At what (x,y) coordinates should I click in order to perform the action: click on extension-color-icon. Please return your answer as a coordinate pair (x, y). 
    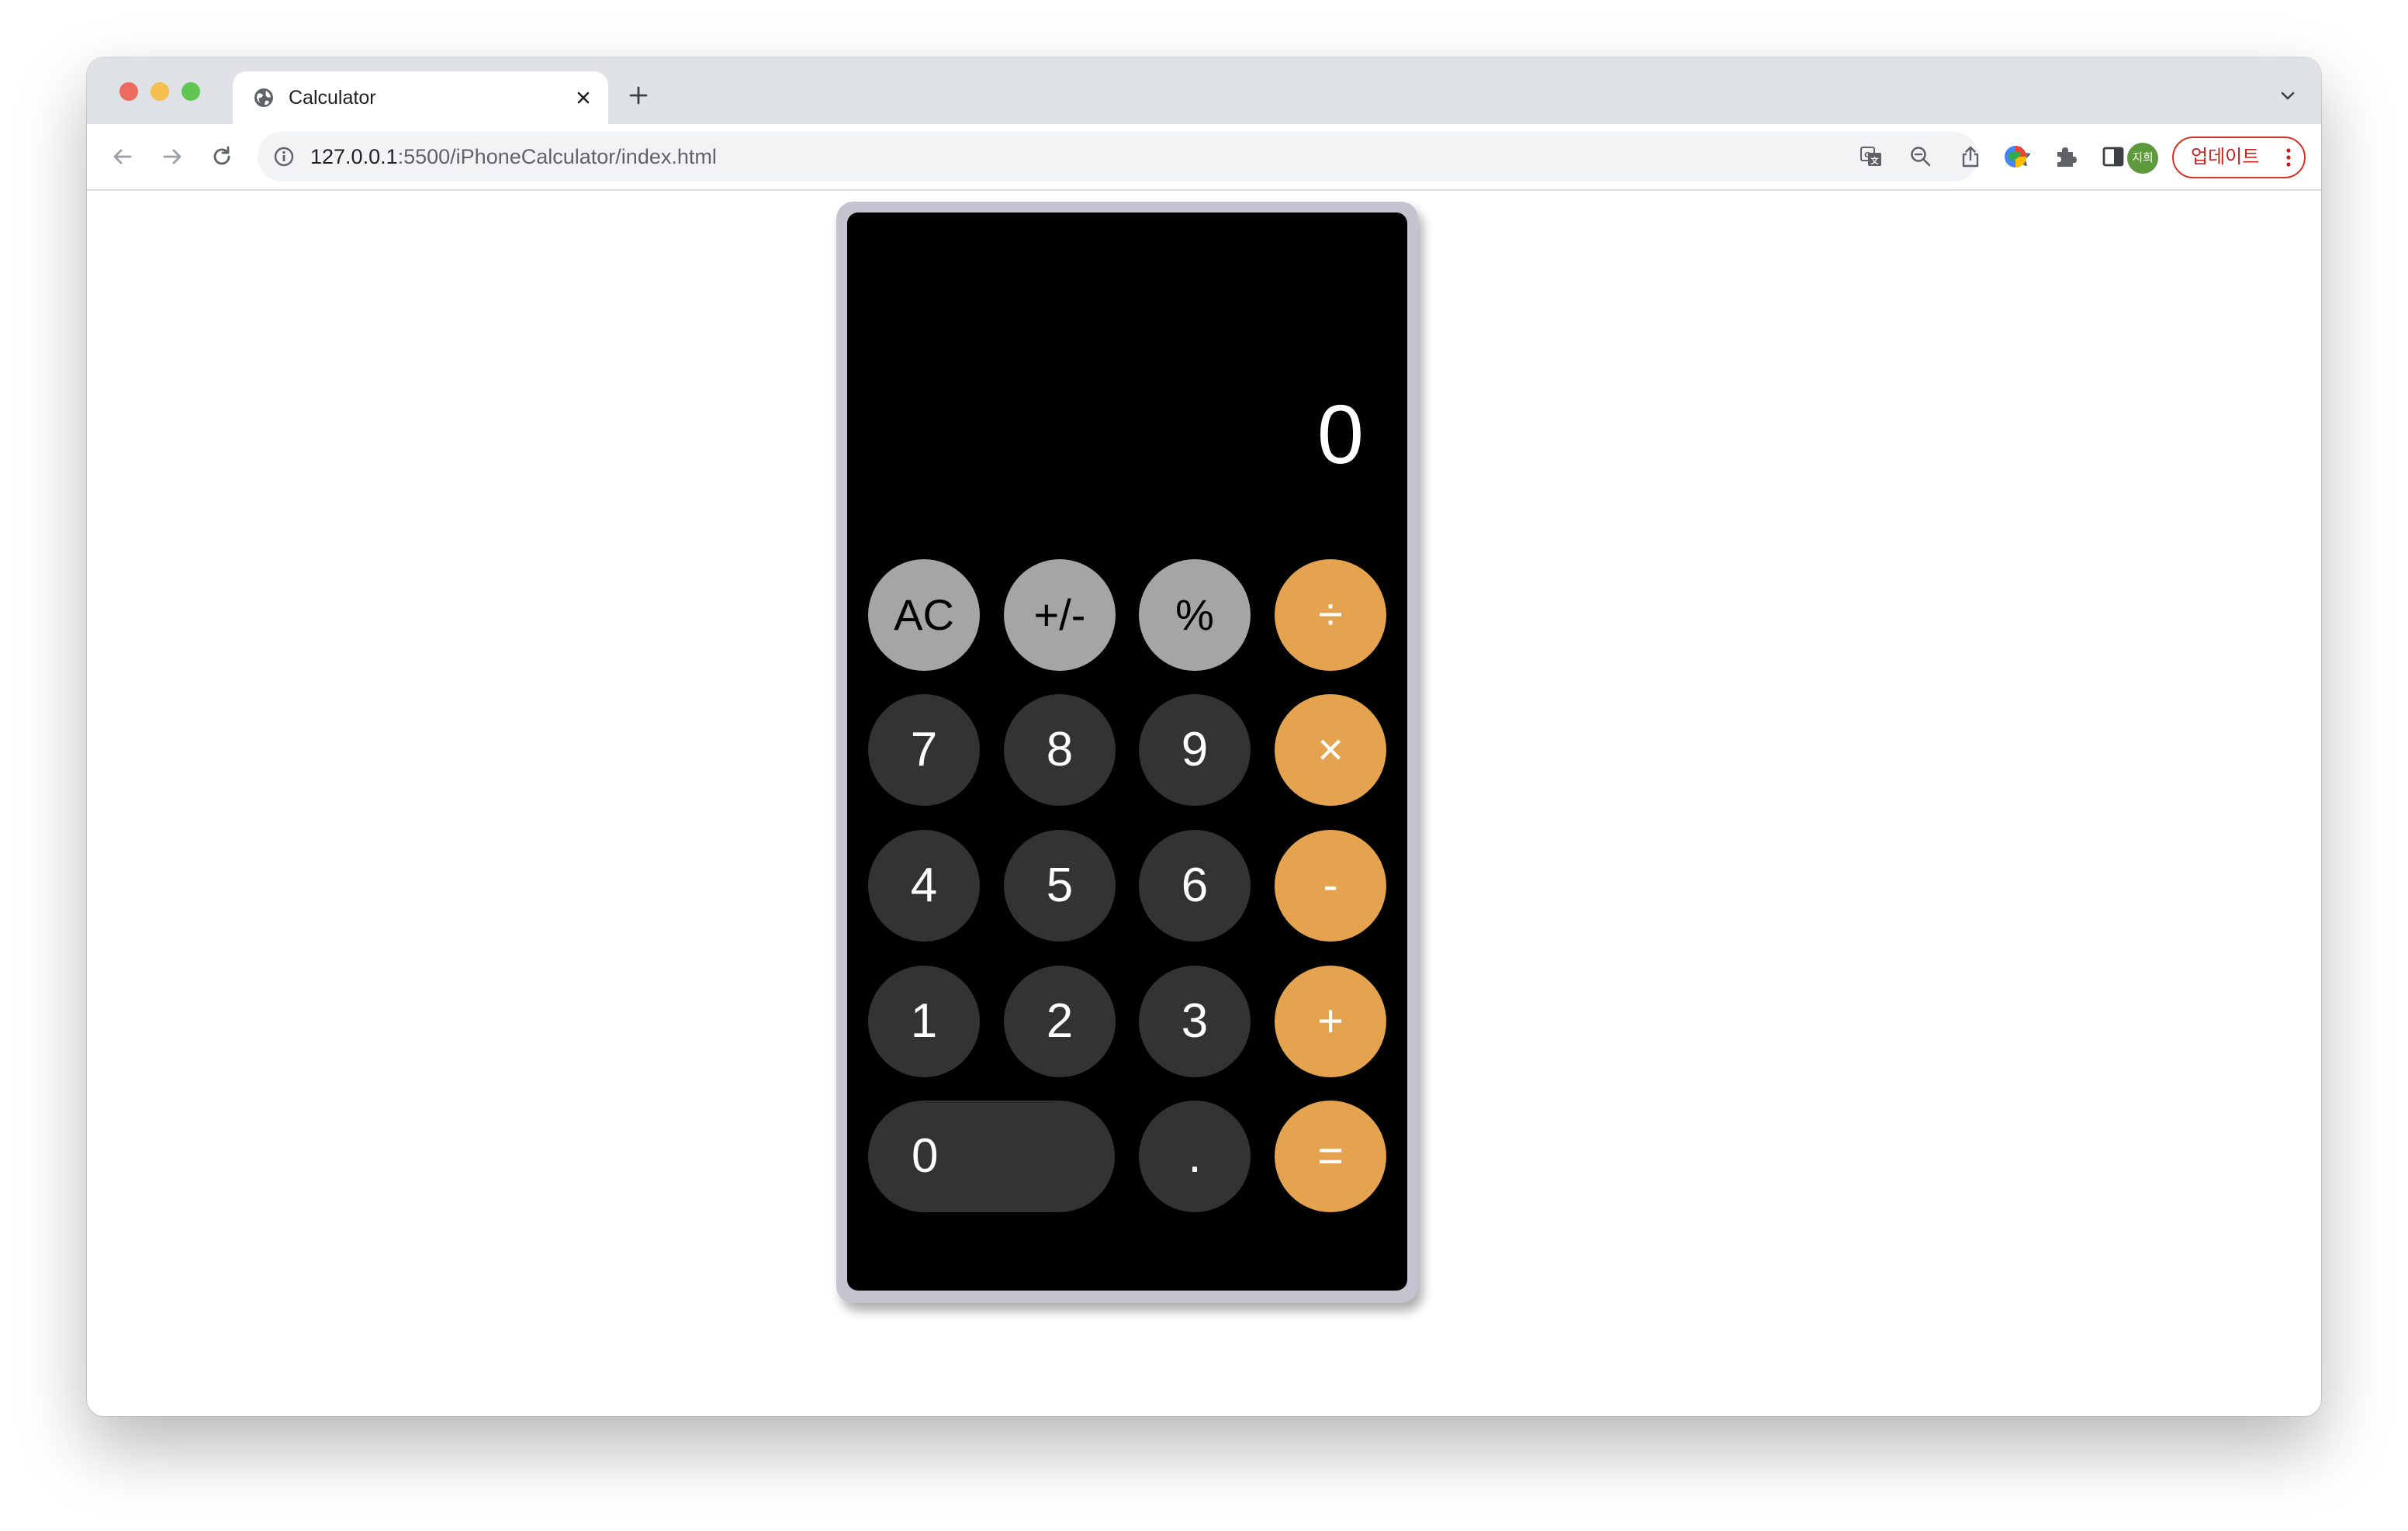
    Looking at the image, I should click on (2015, 157).